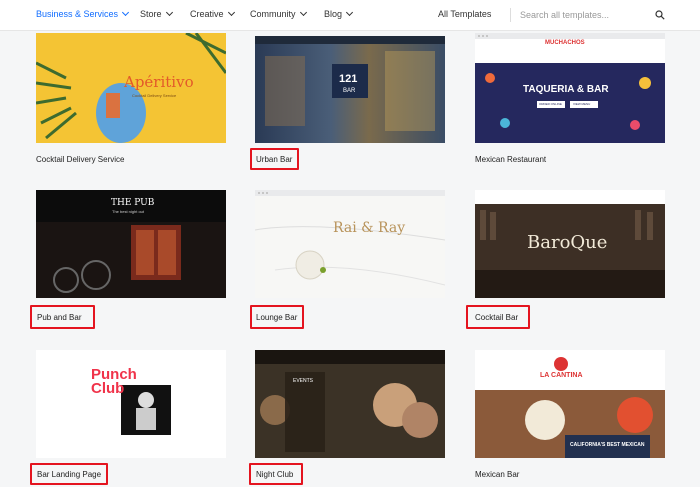 This screenshot has height=487, width=700. I want to click on template-thumbnail-mexican-bar: LA CANTINA CALIFORNIA'S BEST MEXICAN, so click(570, 404).